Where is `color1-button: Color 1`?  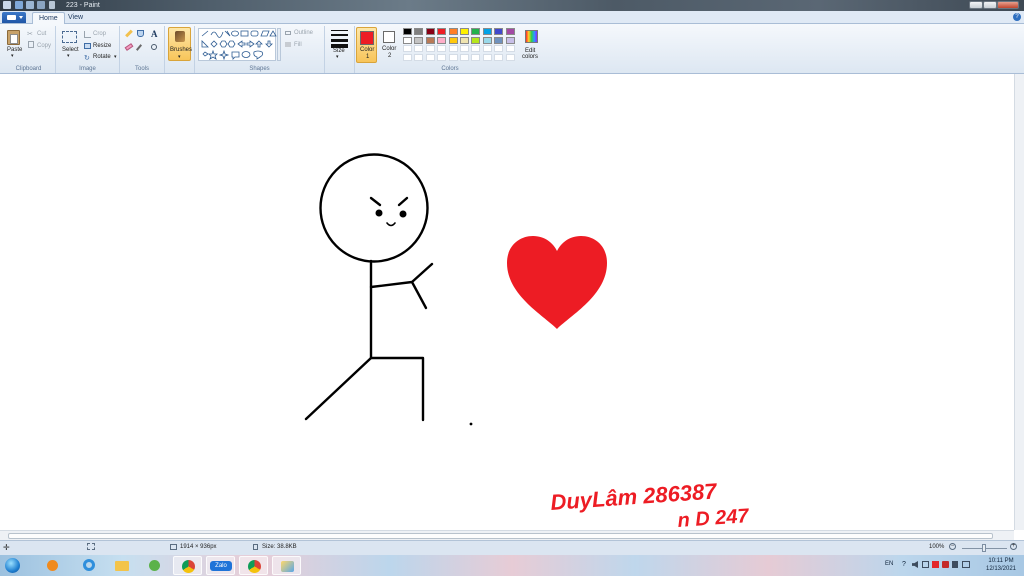 color1-button: Color 1 is located at coordinates (366, 45).